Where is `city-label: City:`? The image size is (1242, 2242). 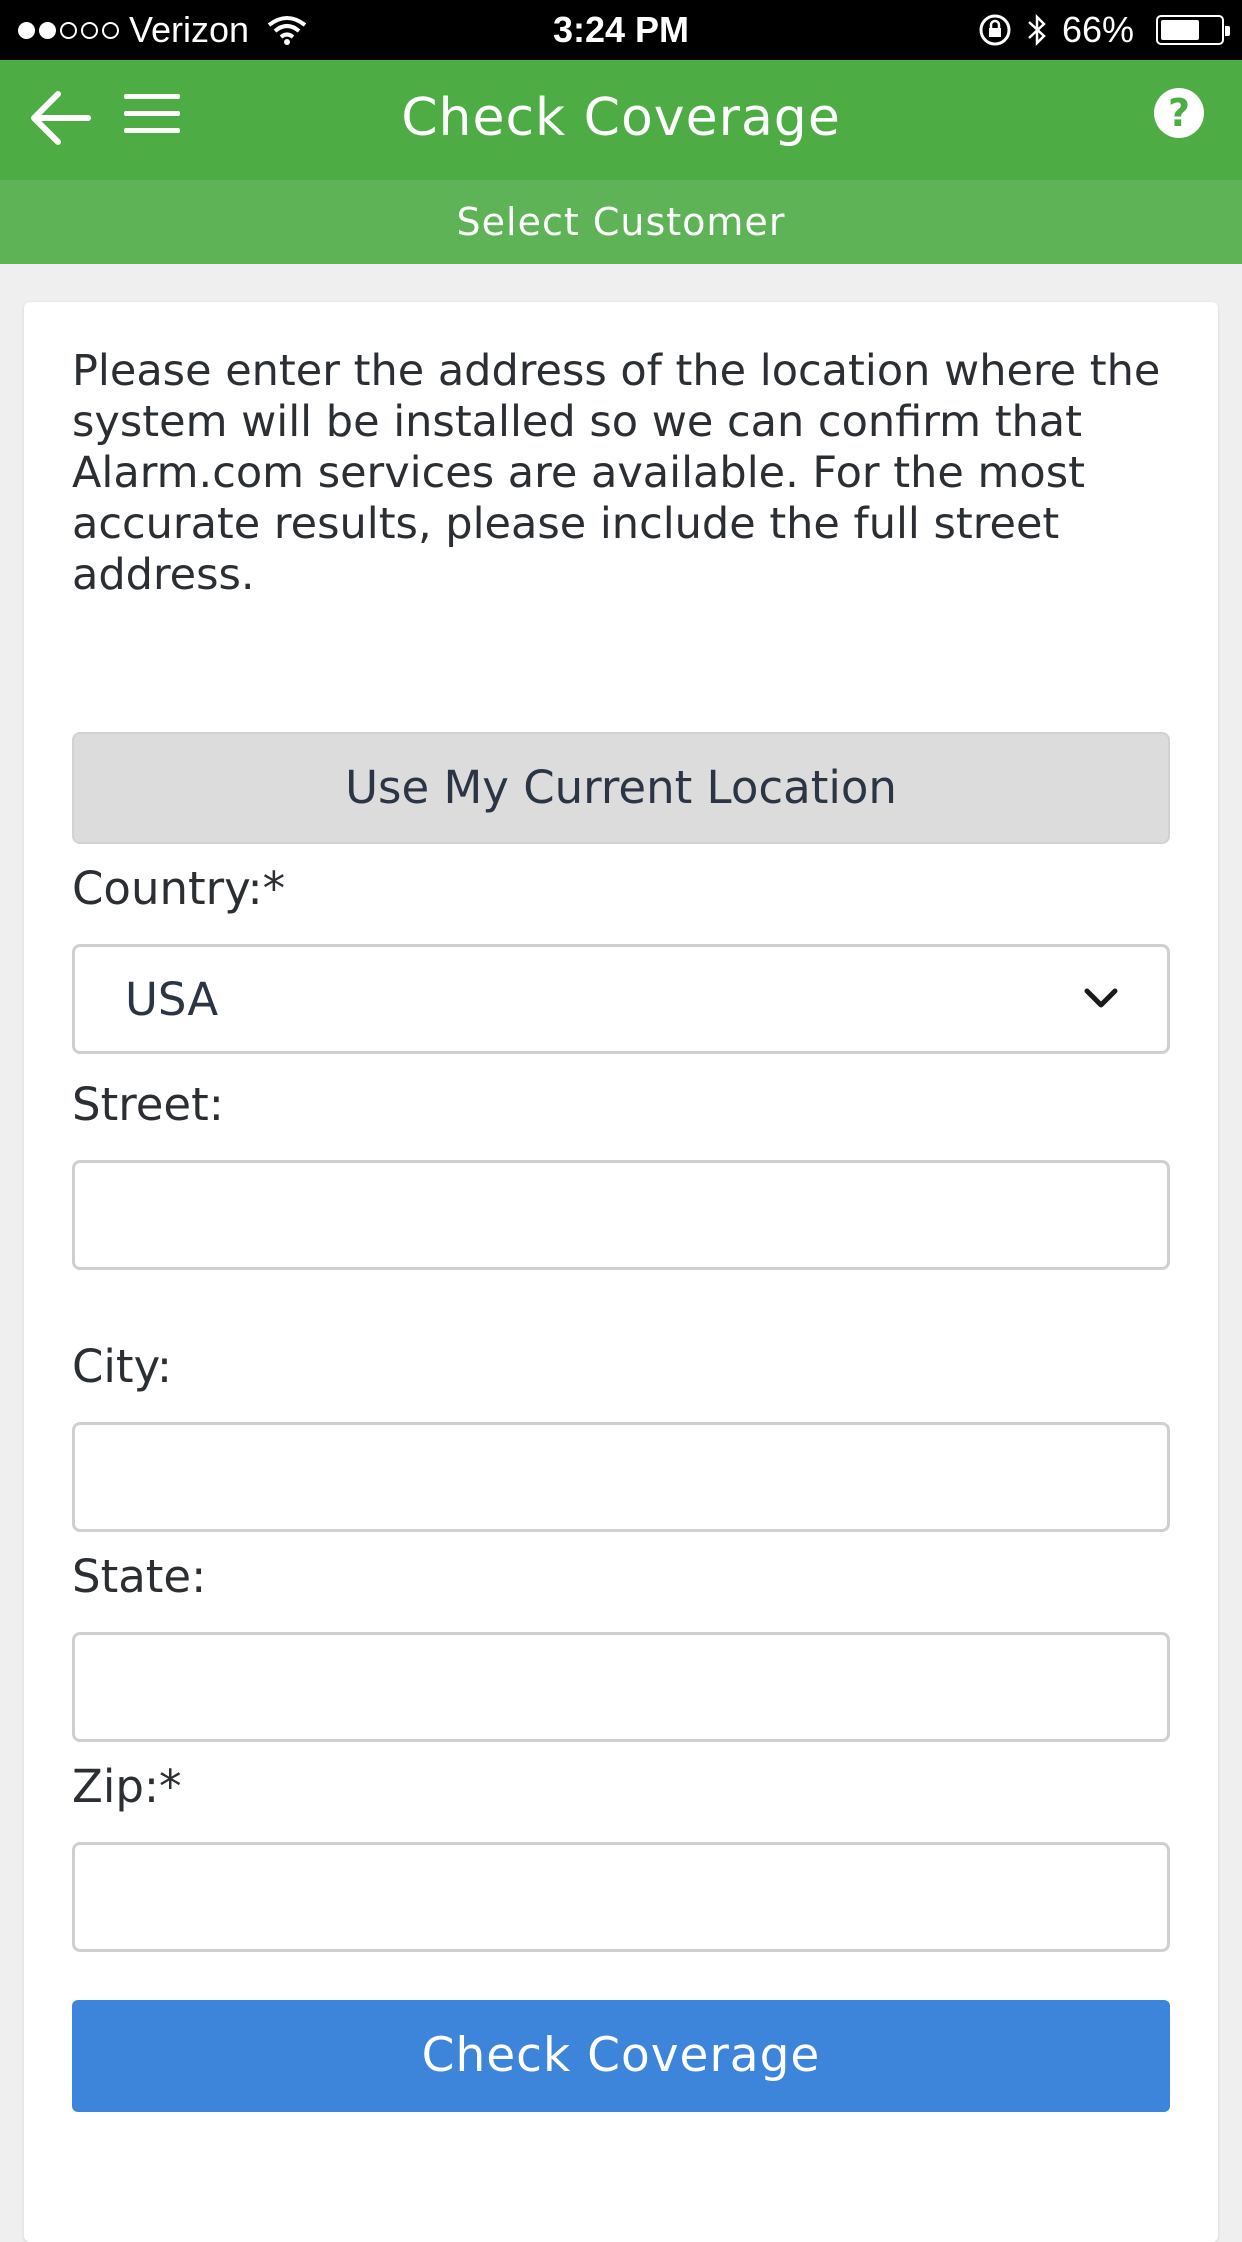
city-label: City: is located at coordinates (122, 1366).